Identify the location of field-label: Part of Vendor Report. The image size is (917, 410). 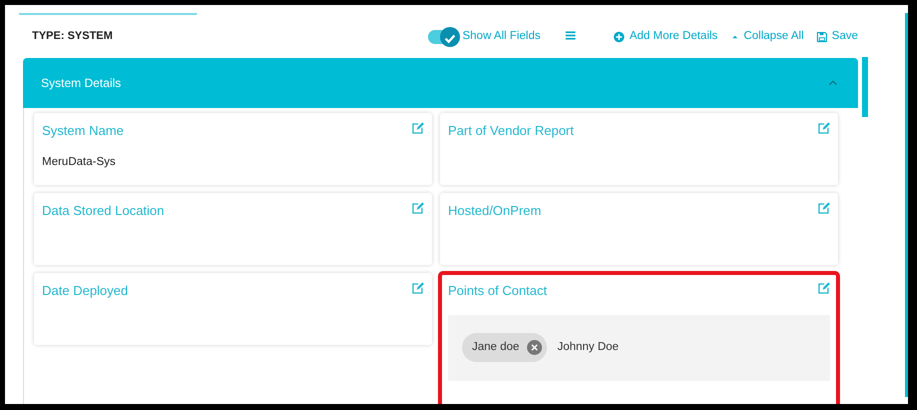
(511, 131).